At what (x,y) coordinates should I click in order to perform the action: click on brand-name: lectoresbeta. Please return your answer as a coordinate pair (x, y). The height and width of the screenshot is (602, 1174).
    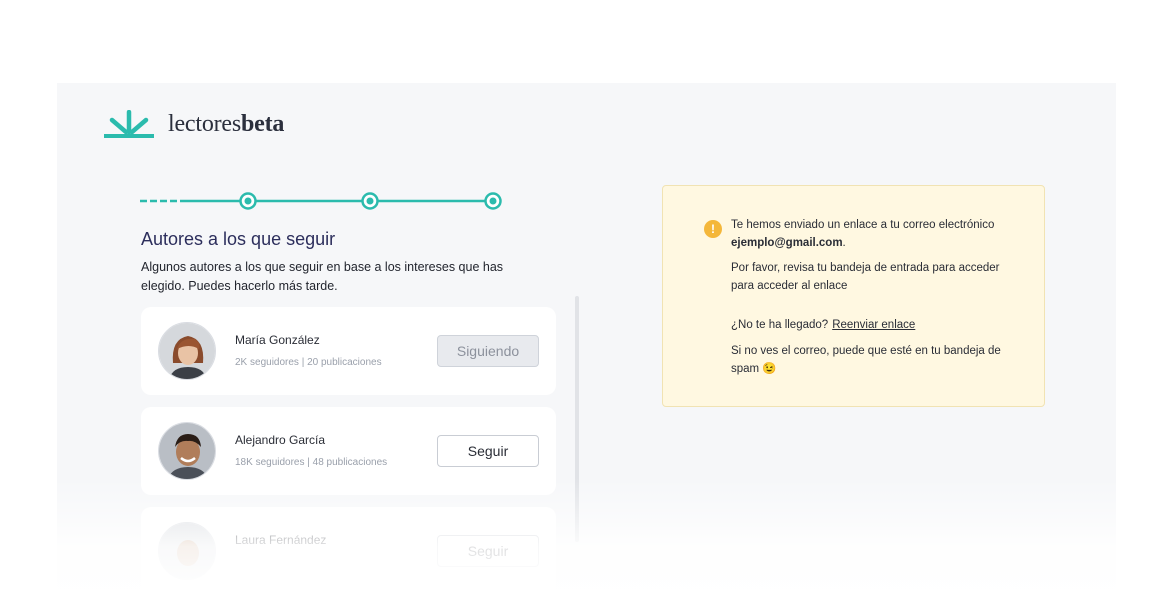
    Looking at the image, I should click on (226, 123).